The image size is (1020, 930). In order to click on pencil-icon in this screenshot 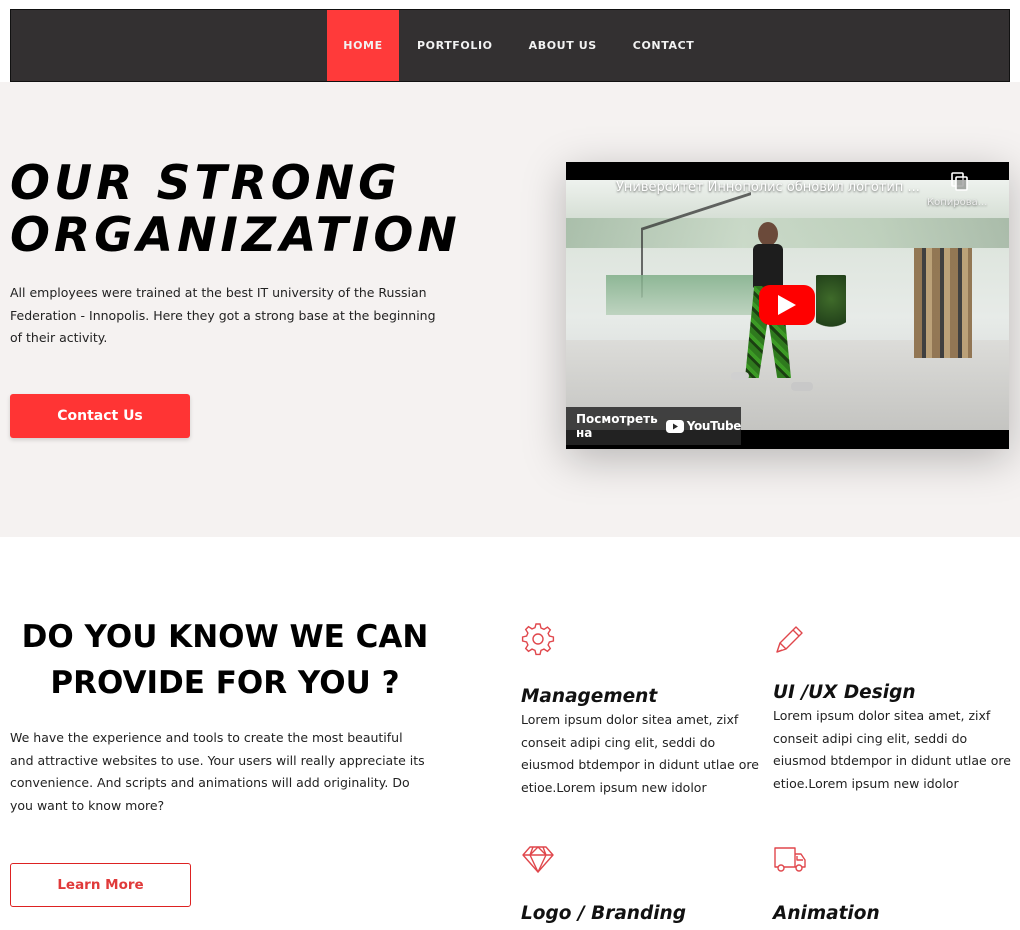, I will do `click(789, 639)`.